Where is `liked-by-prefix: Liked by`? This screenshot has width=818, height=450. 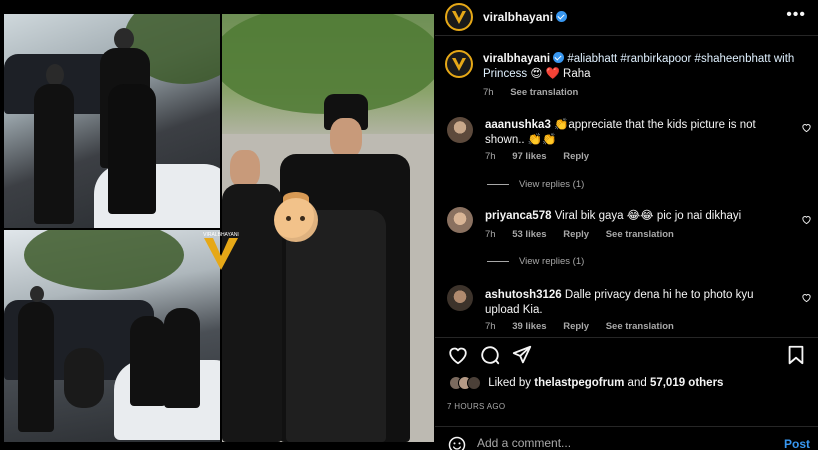 liked-by-prefix: Liked by is located at coordinates (510, 383).